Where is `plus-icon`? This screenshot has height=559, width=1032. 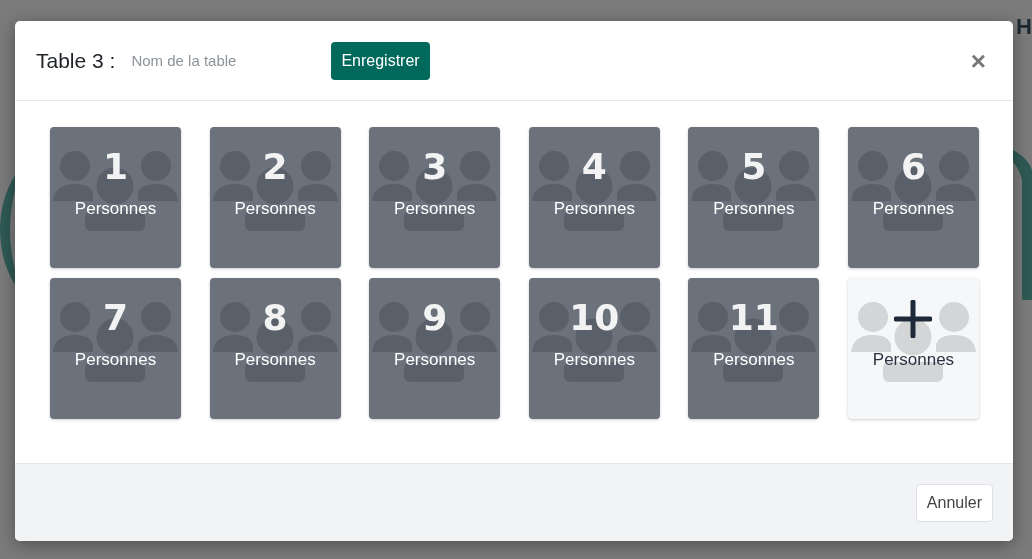
plus-icon is located at coordinates (913, 319).